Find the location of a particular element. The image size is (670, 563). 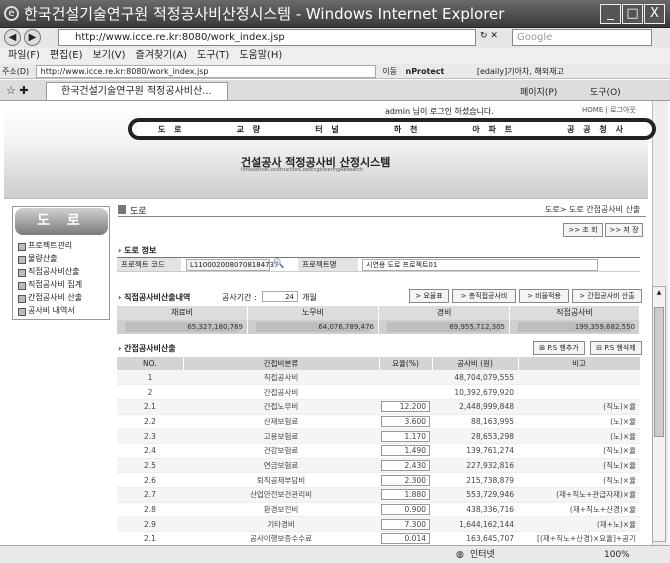

row-note: (직노)×율 is located at coordinates (579, 407).